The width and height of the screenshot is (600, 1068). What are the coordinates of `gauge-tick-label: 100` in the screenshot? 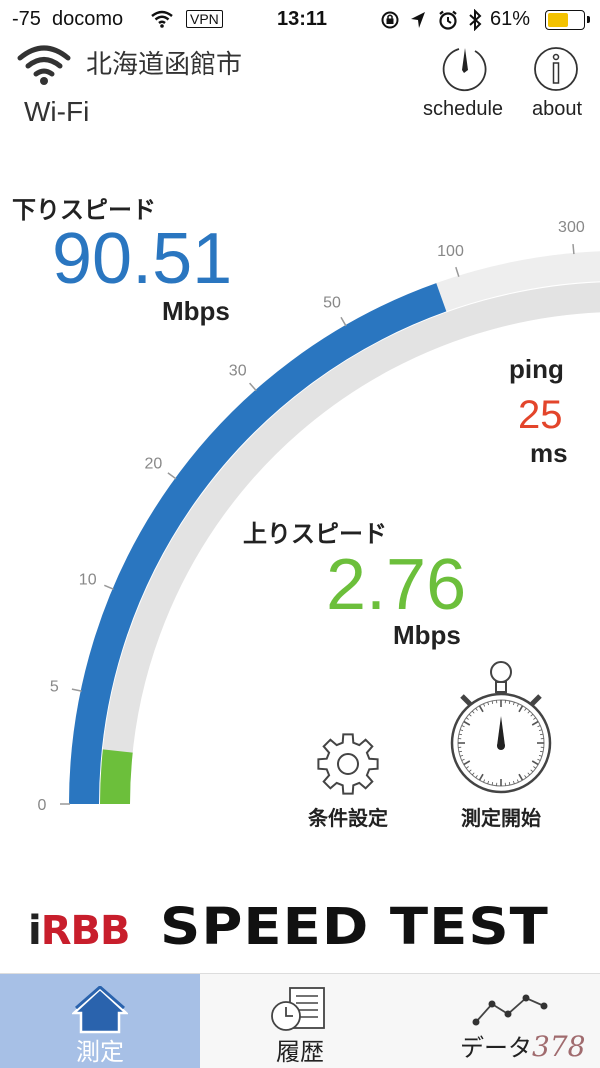 It's located at (450, 251).